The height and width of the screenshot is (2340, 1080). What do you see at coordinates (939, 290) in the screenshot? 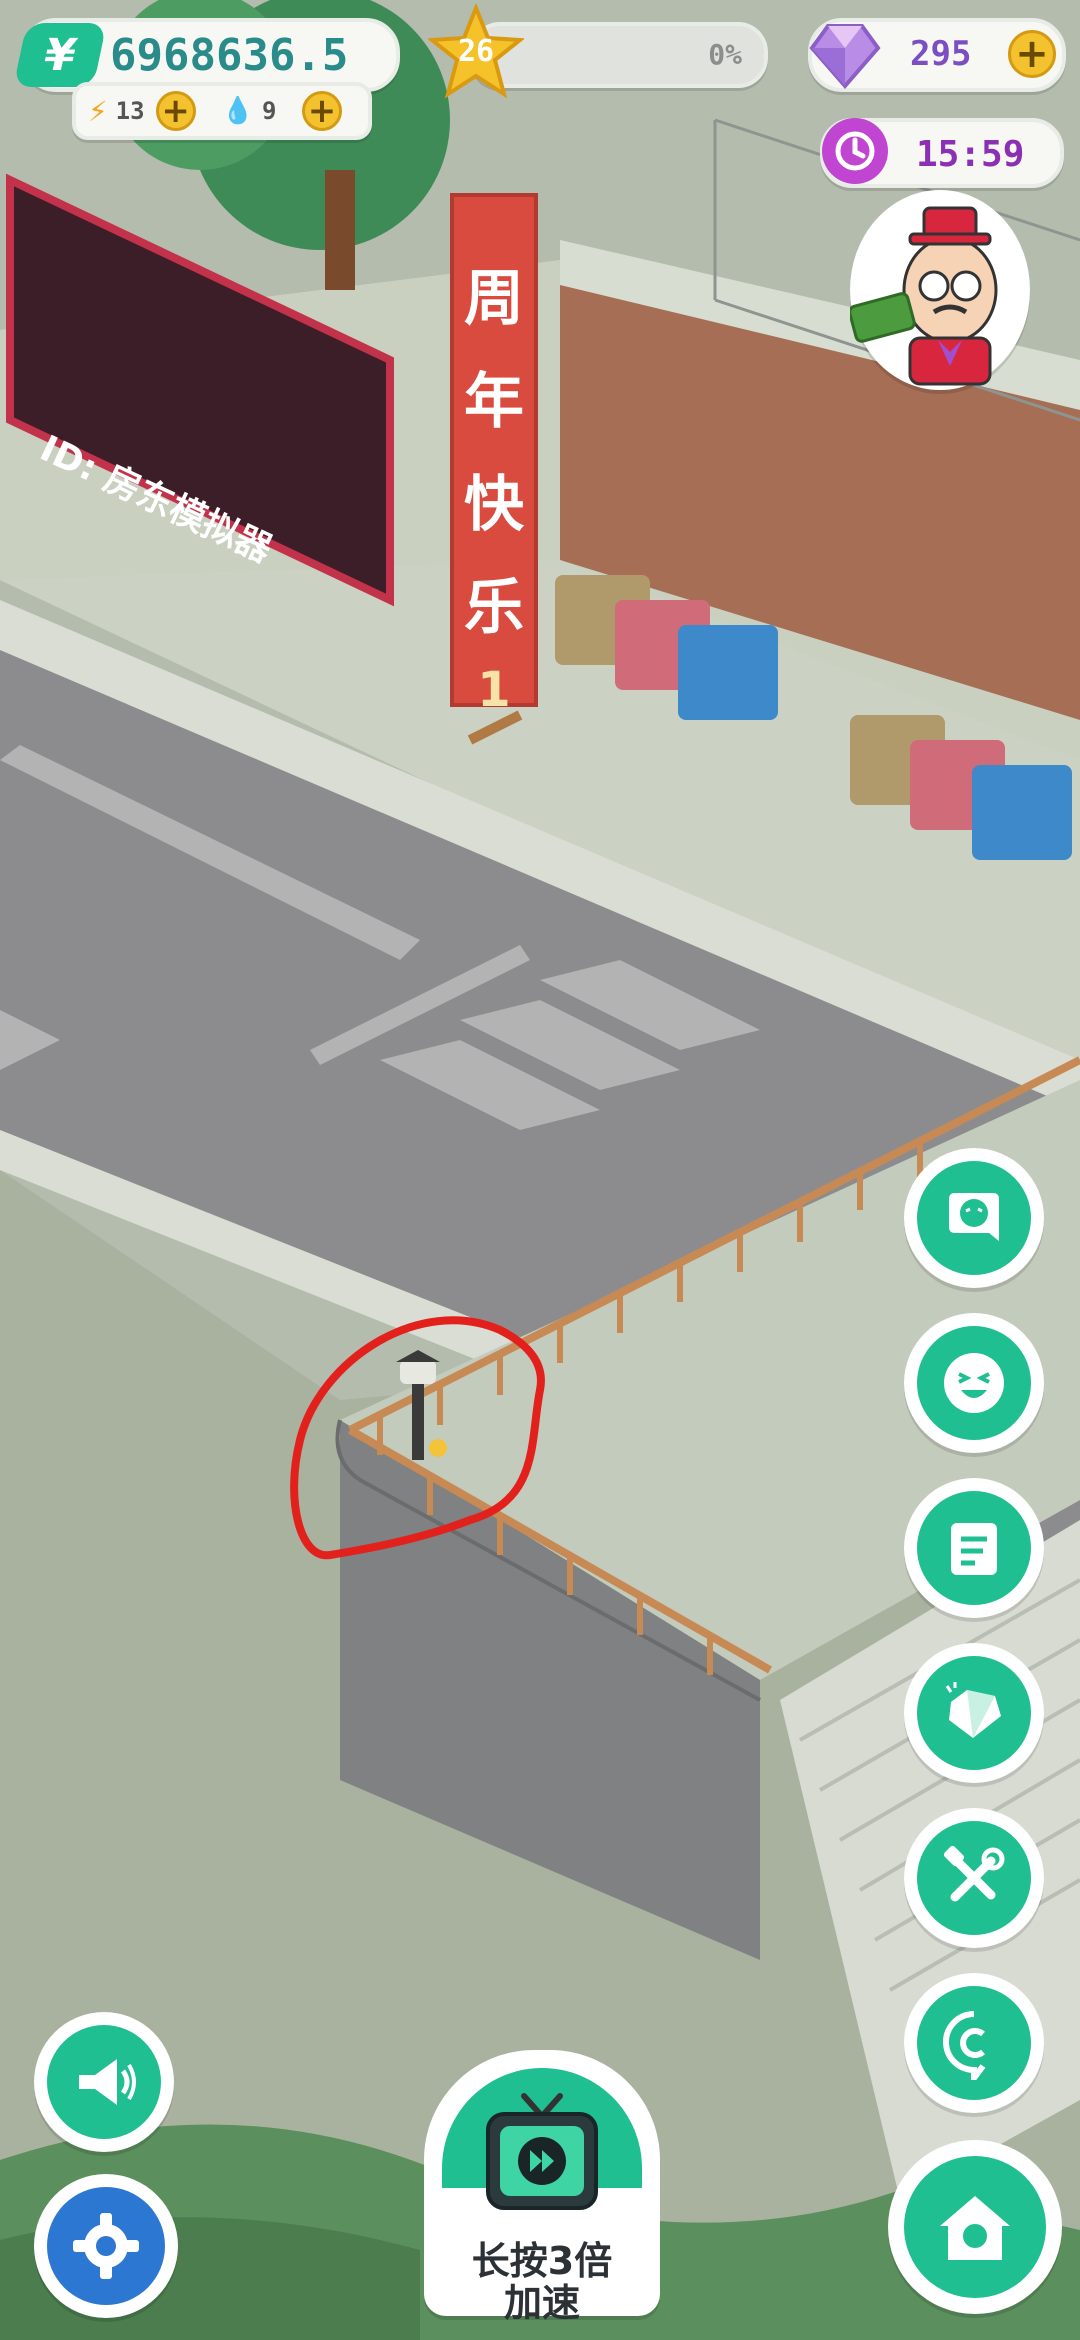
I see `landlord-npc-avatar` at bounding box center [939, 290].